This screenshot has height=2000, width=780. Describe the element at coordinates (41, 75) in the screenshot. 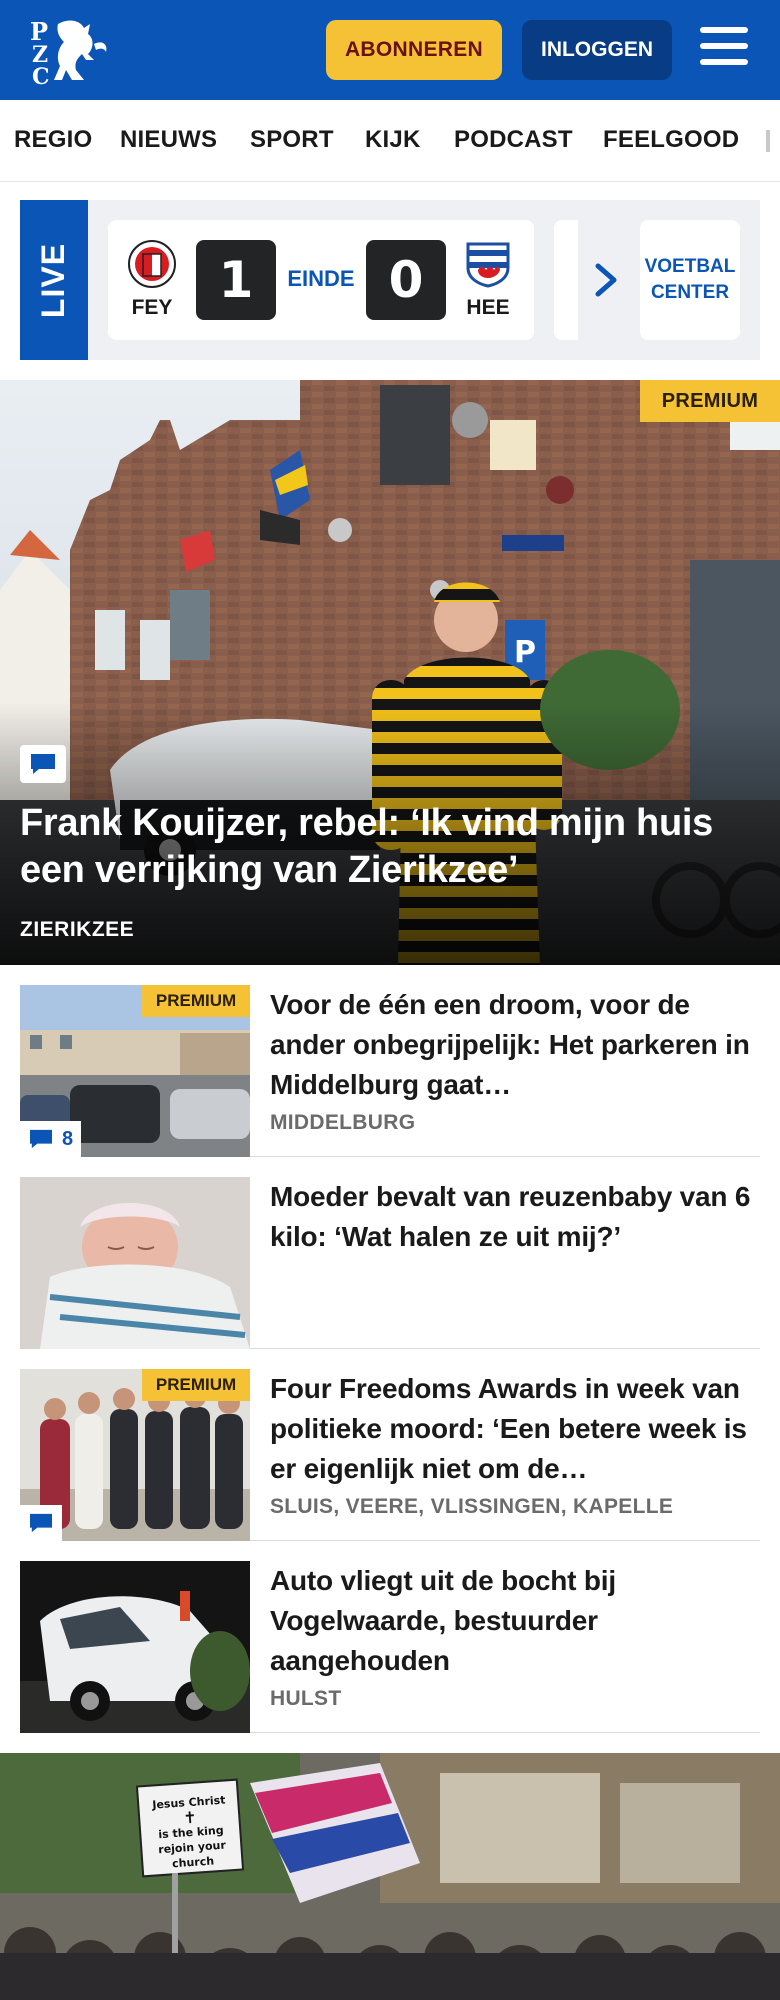

I see `svg-text: C` at that location.